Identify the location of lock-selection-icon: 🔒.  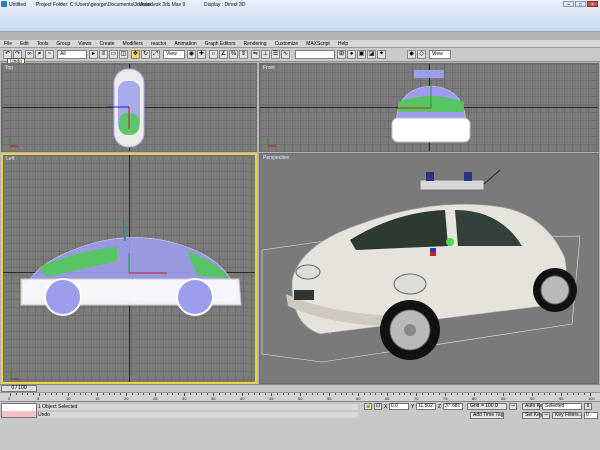
(368, 406).